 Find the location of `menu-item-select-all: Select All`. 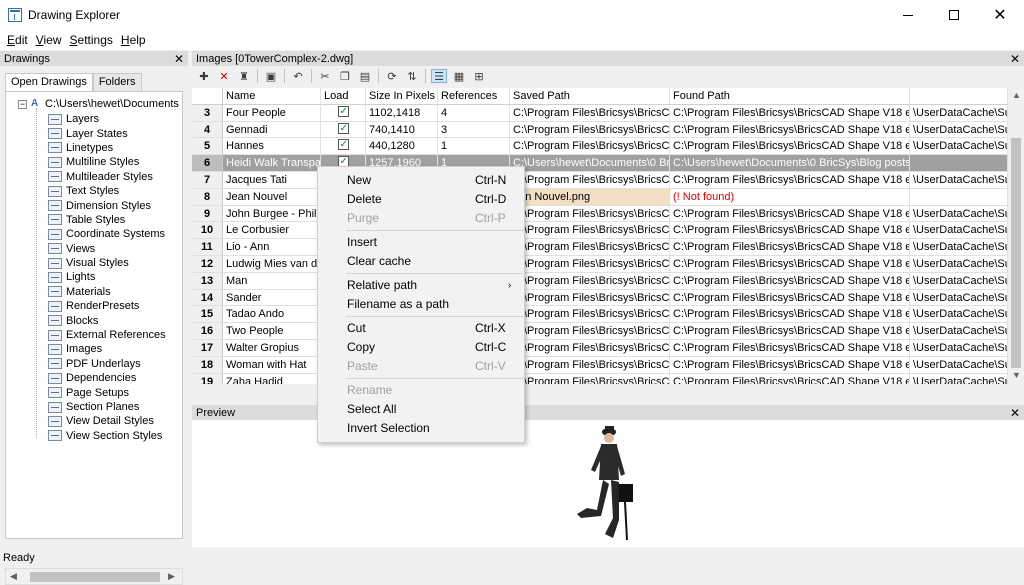

menu-item-select-all: Select All is located at coordinates (421, 409).